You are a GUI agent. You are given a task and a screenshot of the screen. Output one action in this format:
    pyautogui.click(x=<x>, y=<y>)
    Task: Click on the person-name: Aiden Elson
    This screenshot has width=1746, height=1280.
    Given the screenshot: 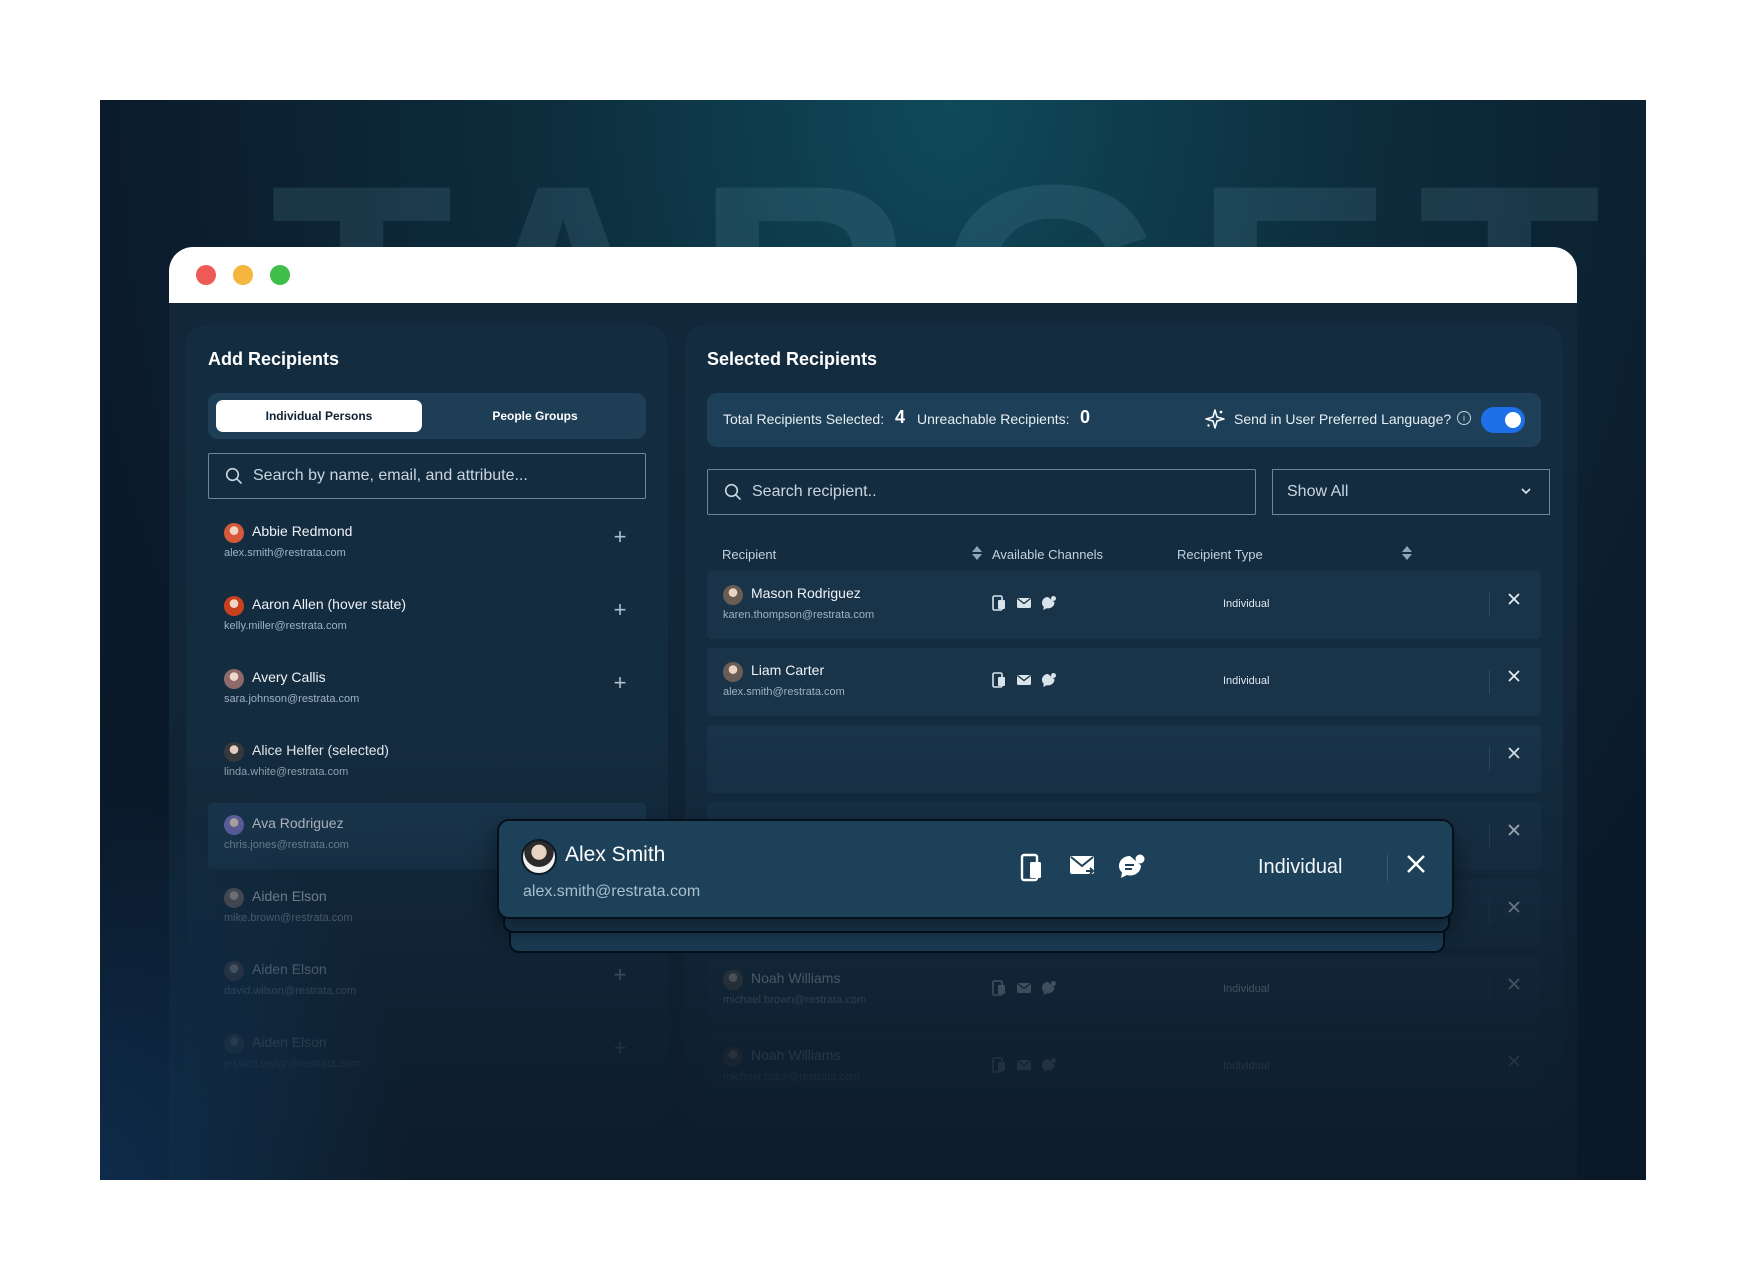 What is the action you would take?
    pyautogui.click(x=289, y=896)
    